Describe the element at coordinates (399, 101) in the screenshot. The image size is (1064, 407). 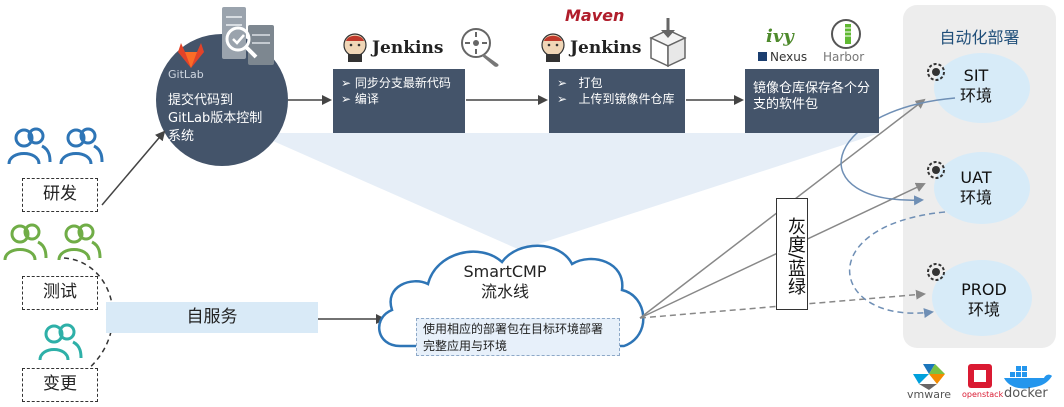
I see `jenkins-1-step-box: ➢ 同步分支最新代码 ➢ 编译` at that location.